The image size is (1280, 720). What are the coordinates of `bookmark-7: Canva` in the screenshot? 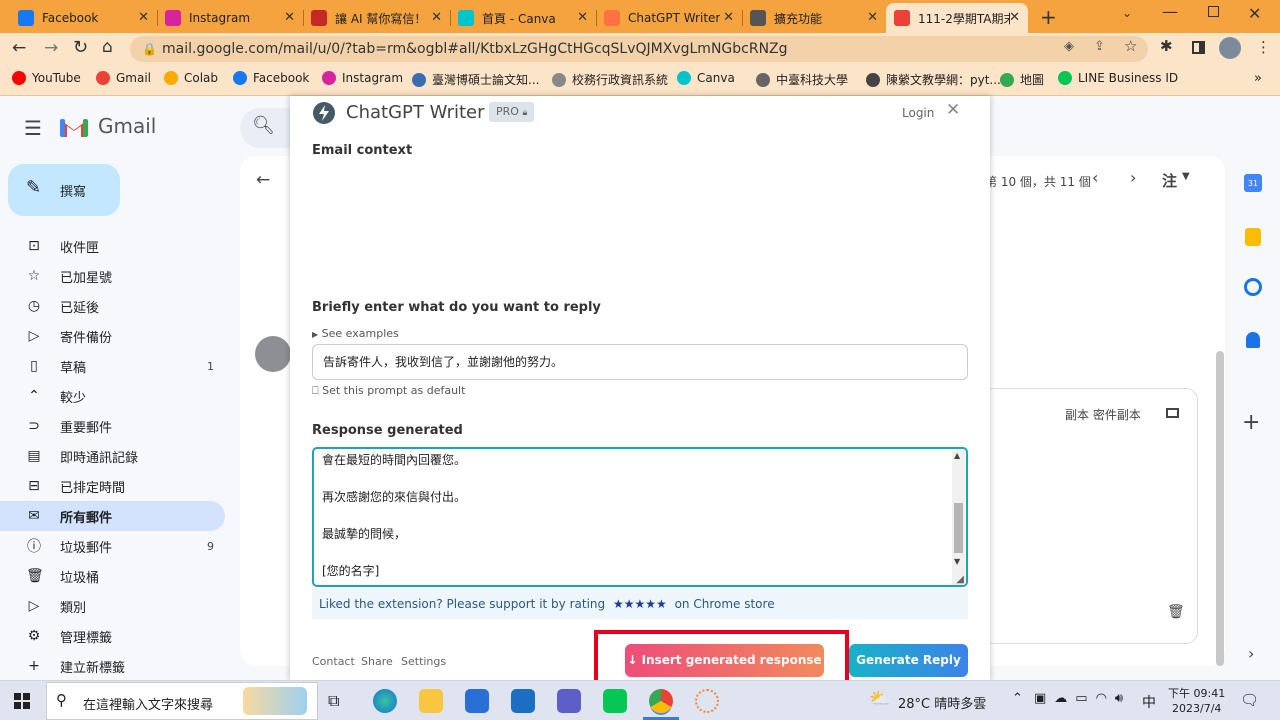 It's located at (706, 78).